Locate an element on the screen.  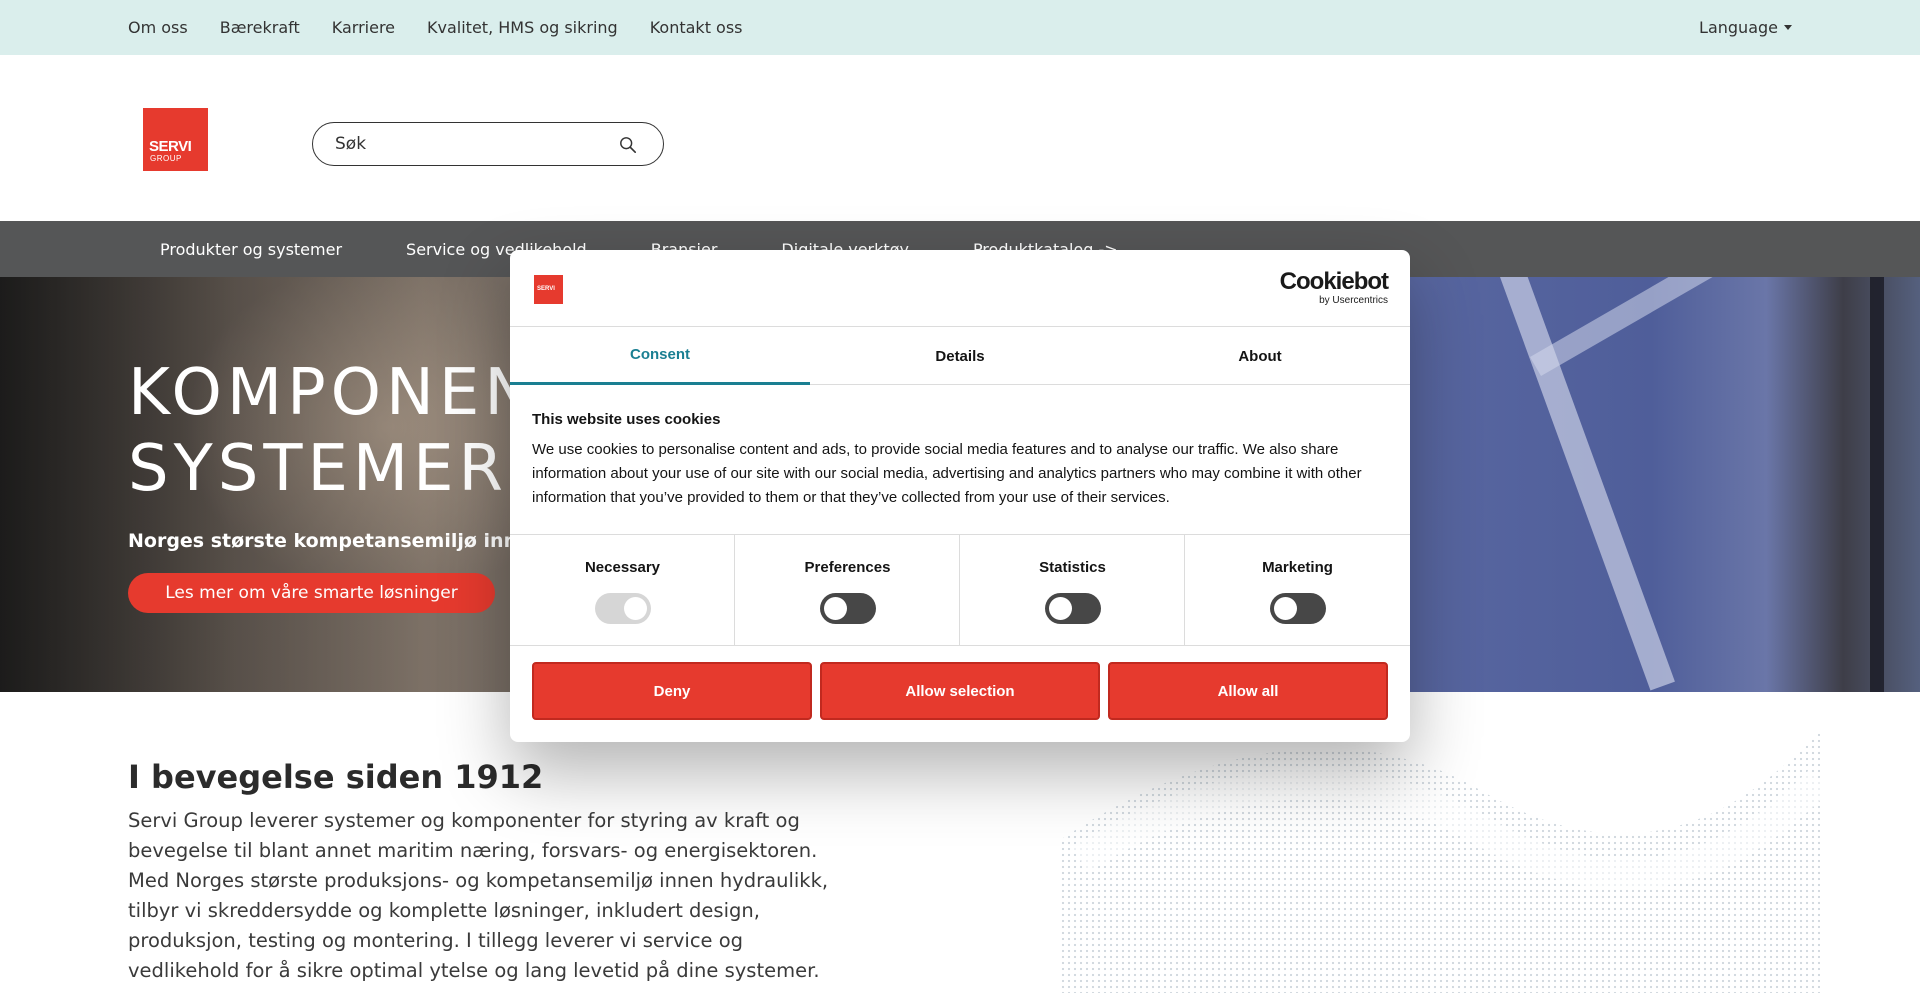
tab-details: Details is located at coordinates (960, 356).